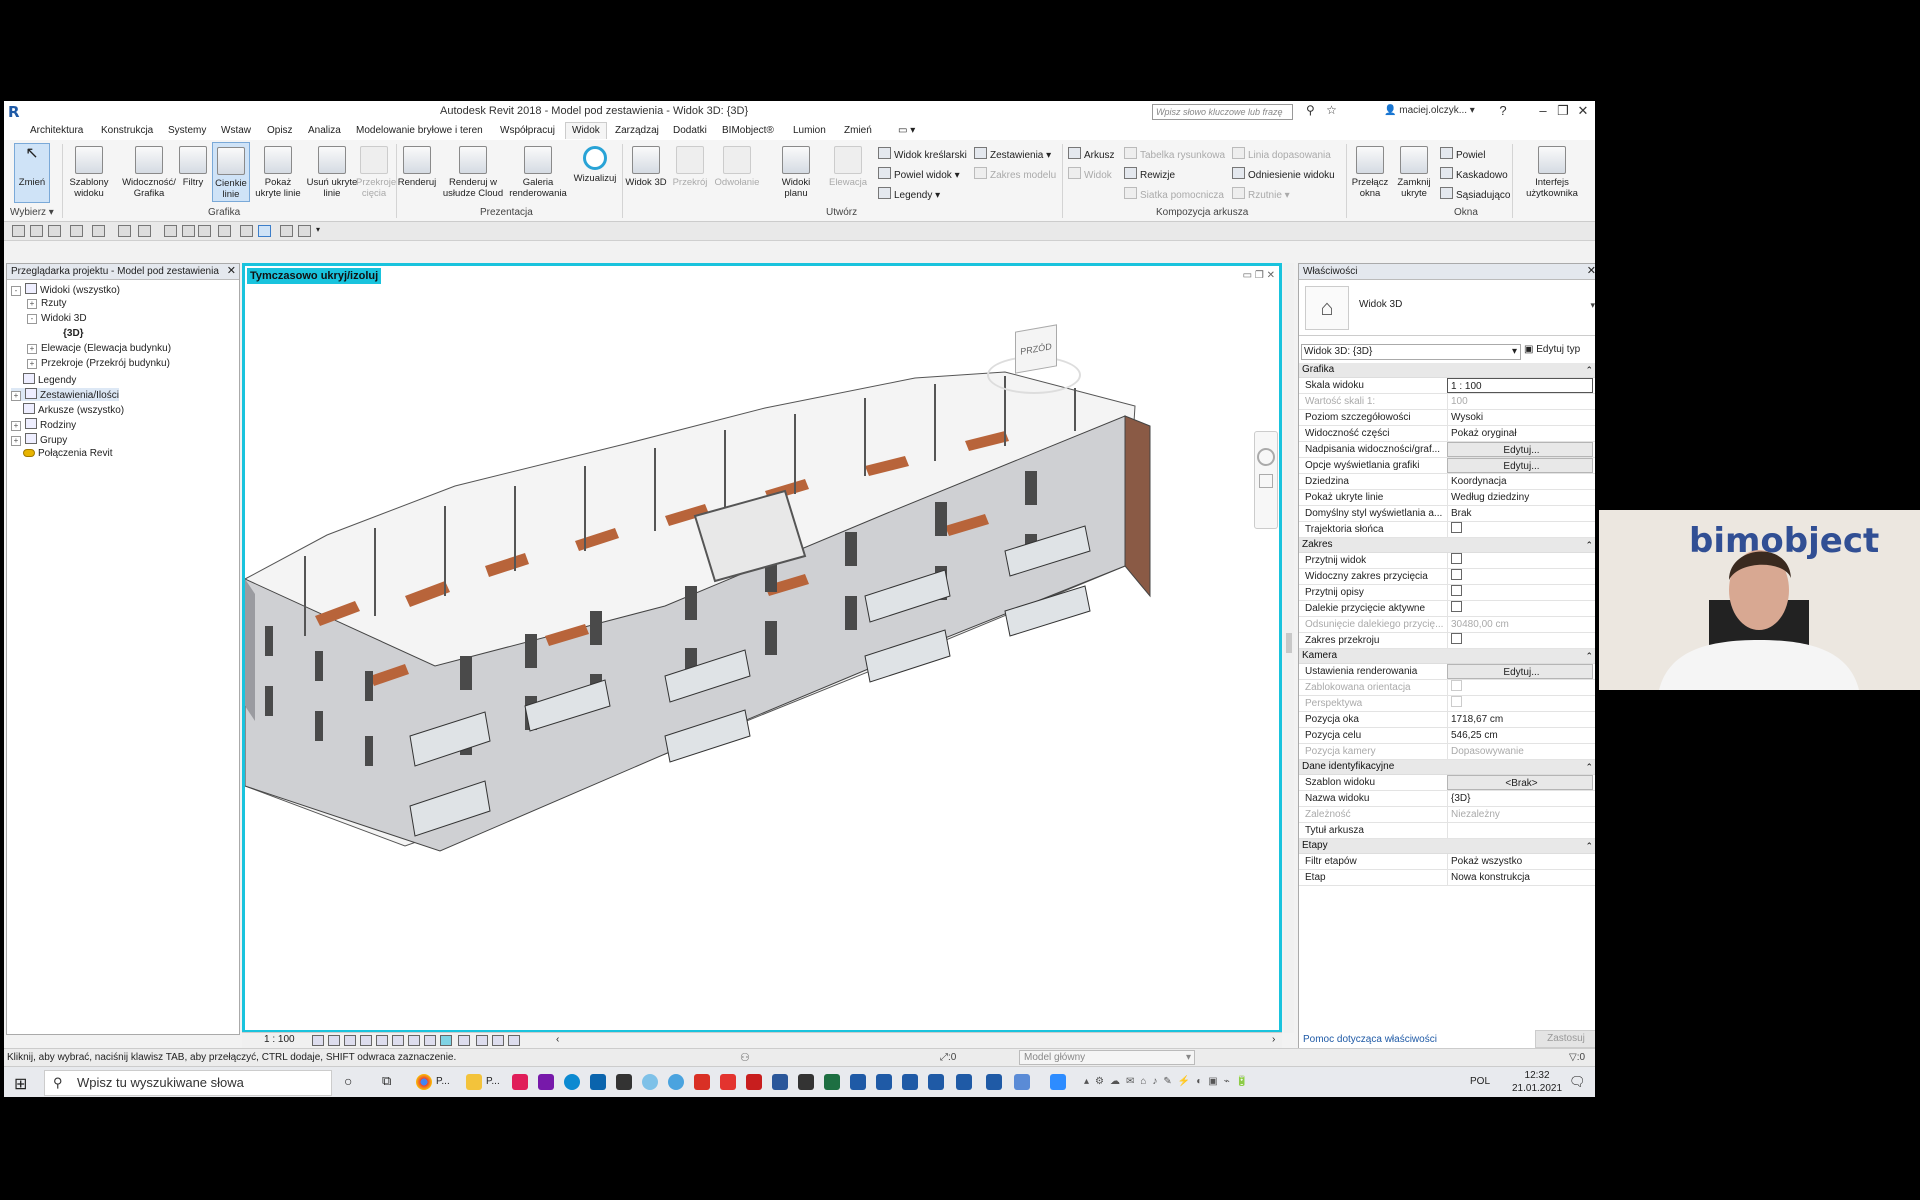 Image resolution: width=1920 pixels, height=1200 pixels. What do you see at coordinates (858, 130) in the screenshot?
I see `tab-zmien: Zmień` at bounding box center [858, 130].